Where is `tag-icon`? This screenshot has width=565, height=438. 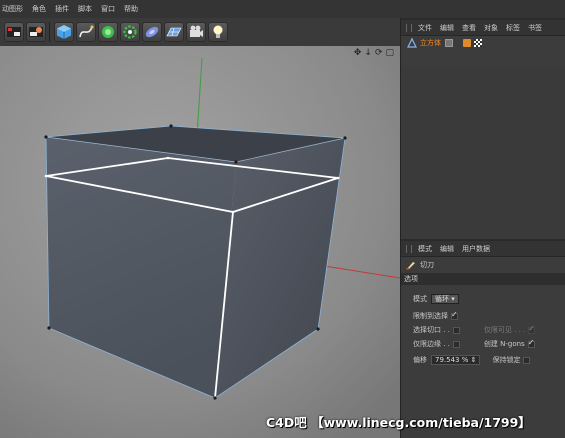
tag-icon is located at coordinates (467, 43).